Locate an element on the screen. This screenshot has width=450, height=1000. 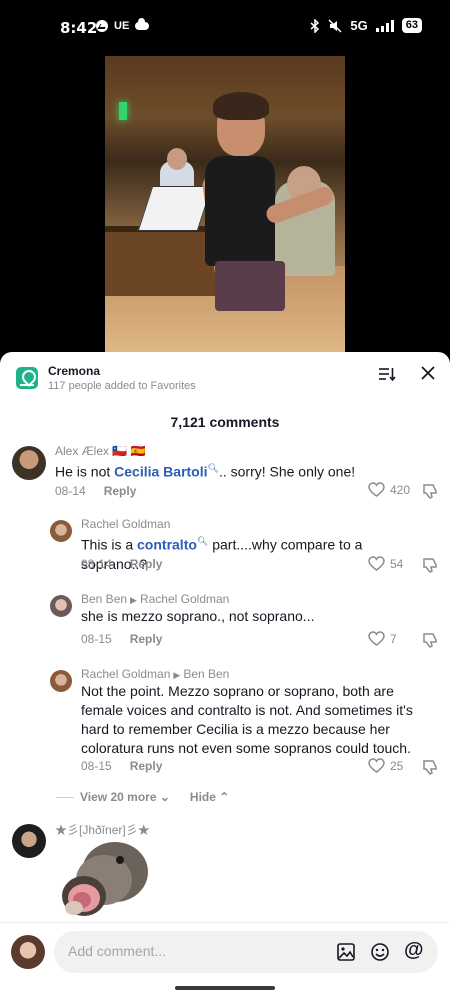
status-bar: 8:42 UE 5G 63 is located at coordinates (225, 26).